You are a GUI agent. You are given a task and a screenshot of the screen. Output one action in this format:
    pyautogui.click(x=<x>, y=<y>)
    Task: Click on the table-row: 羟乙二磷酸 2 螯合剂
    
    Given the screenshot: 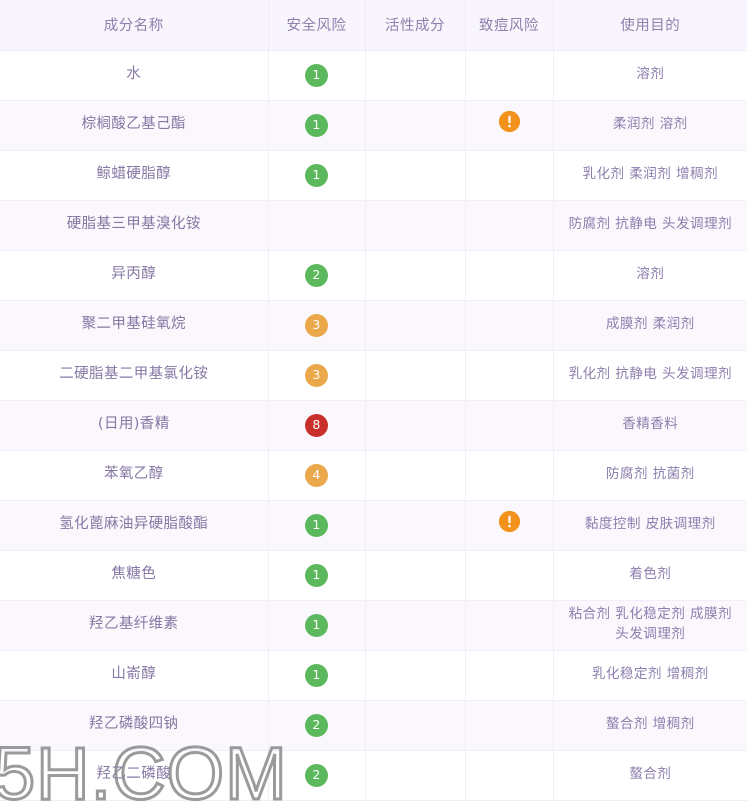 What is the action you would take?
    pyautogui.click(x=373, y=775)
    